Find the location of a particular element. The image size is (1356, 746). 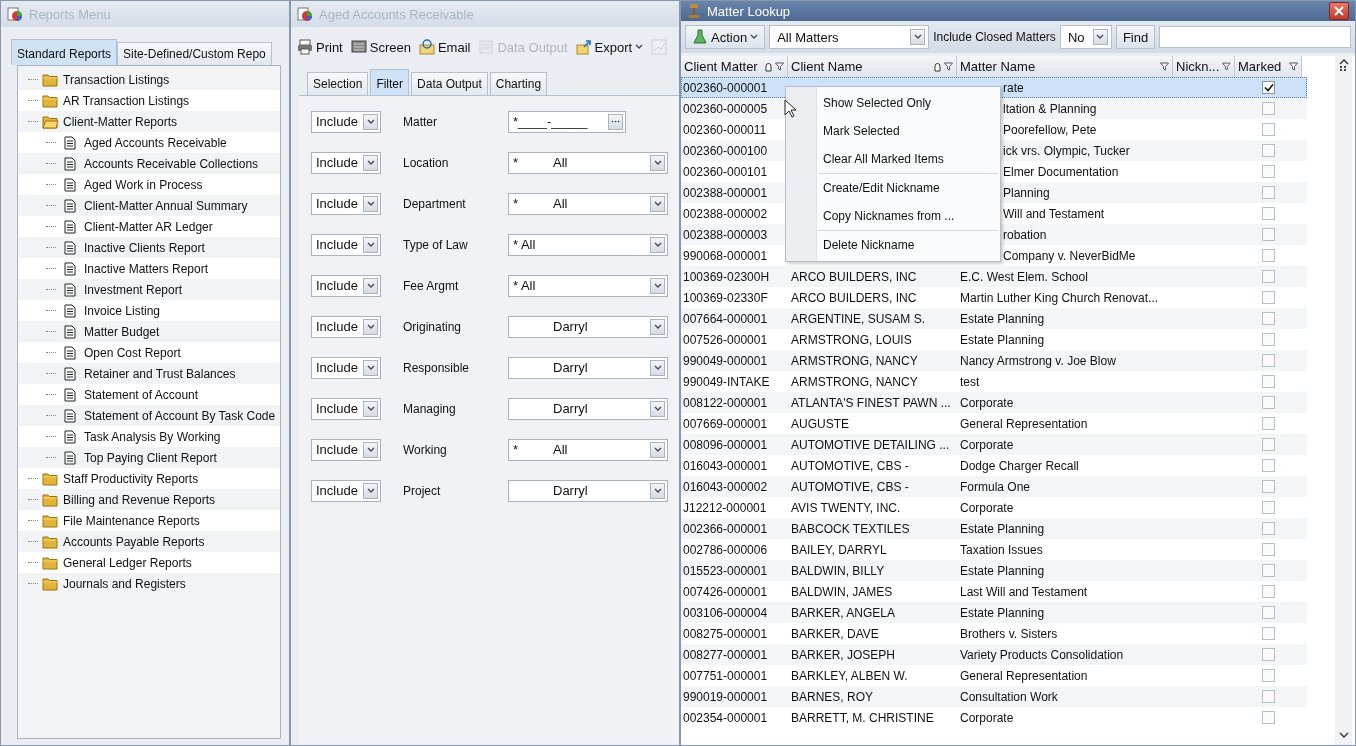

table-cell: 002366-000001 is located at coordinates (725, 528).